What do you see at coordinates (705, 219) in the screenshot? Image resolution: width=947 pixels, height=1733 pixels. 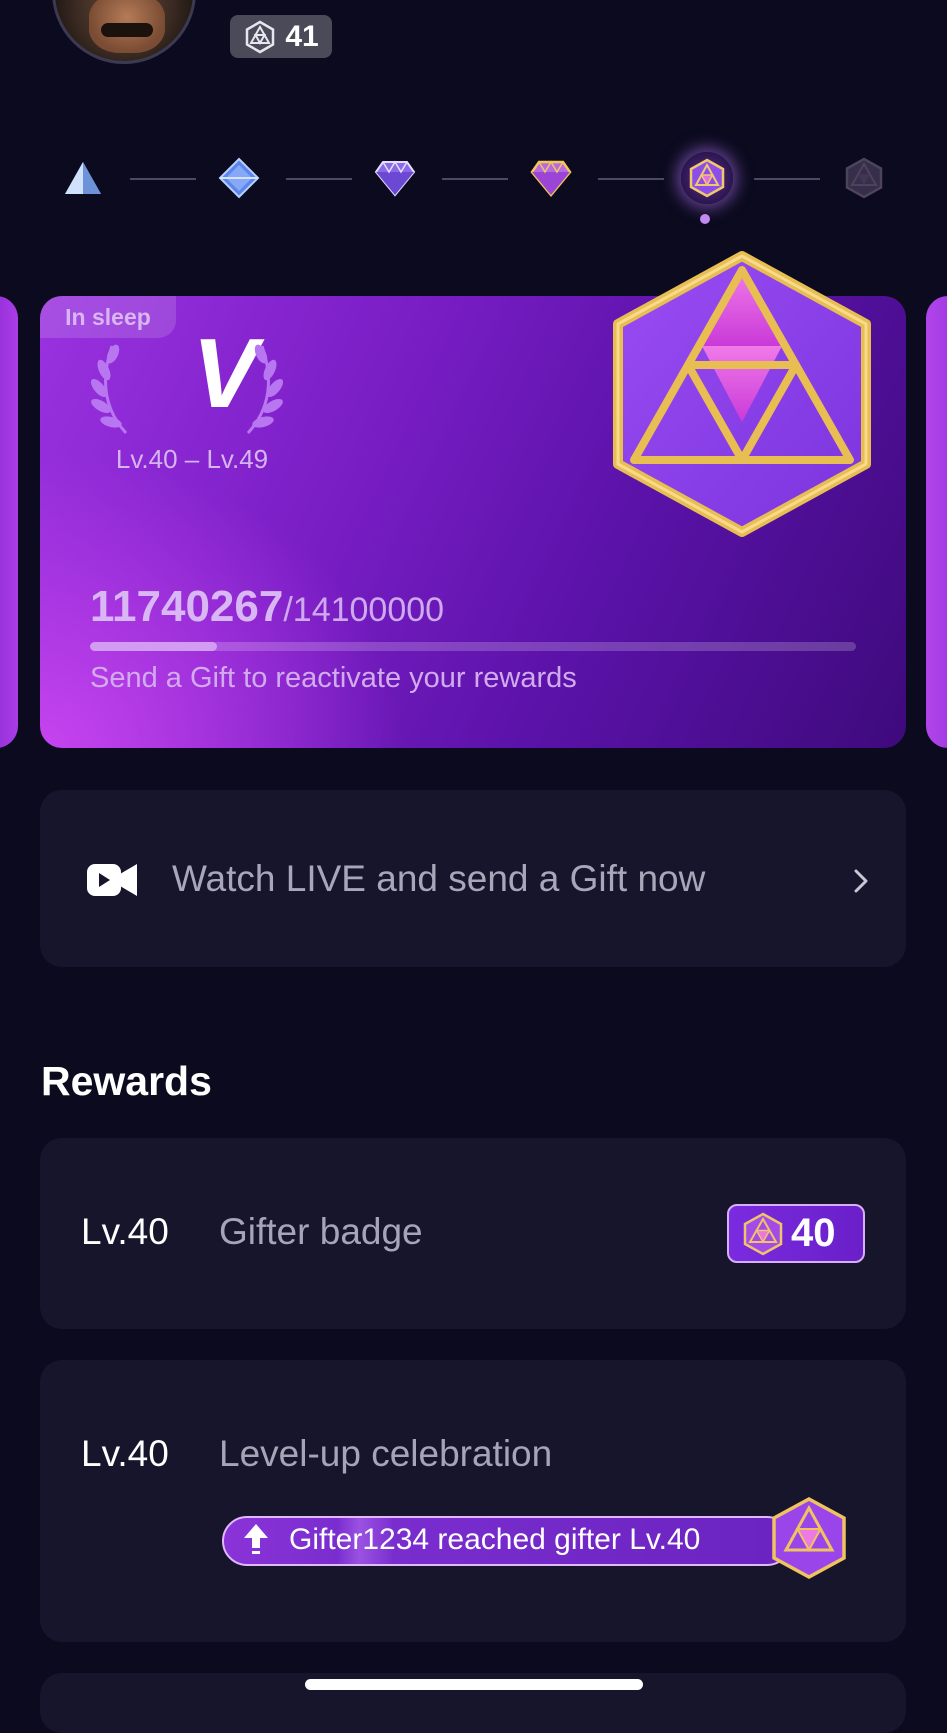 I see `current-tier-indicator` at bounding box center [705, 219].